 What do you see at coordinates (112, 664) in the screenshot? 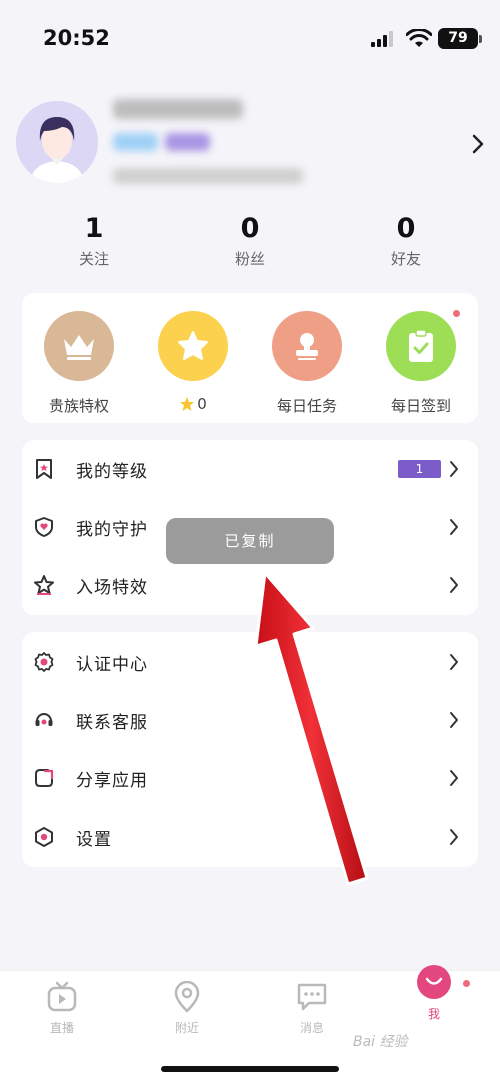
I see `menu-verify-label: 认证中心` at bounding box center [112, 664].